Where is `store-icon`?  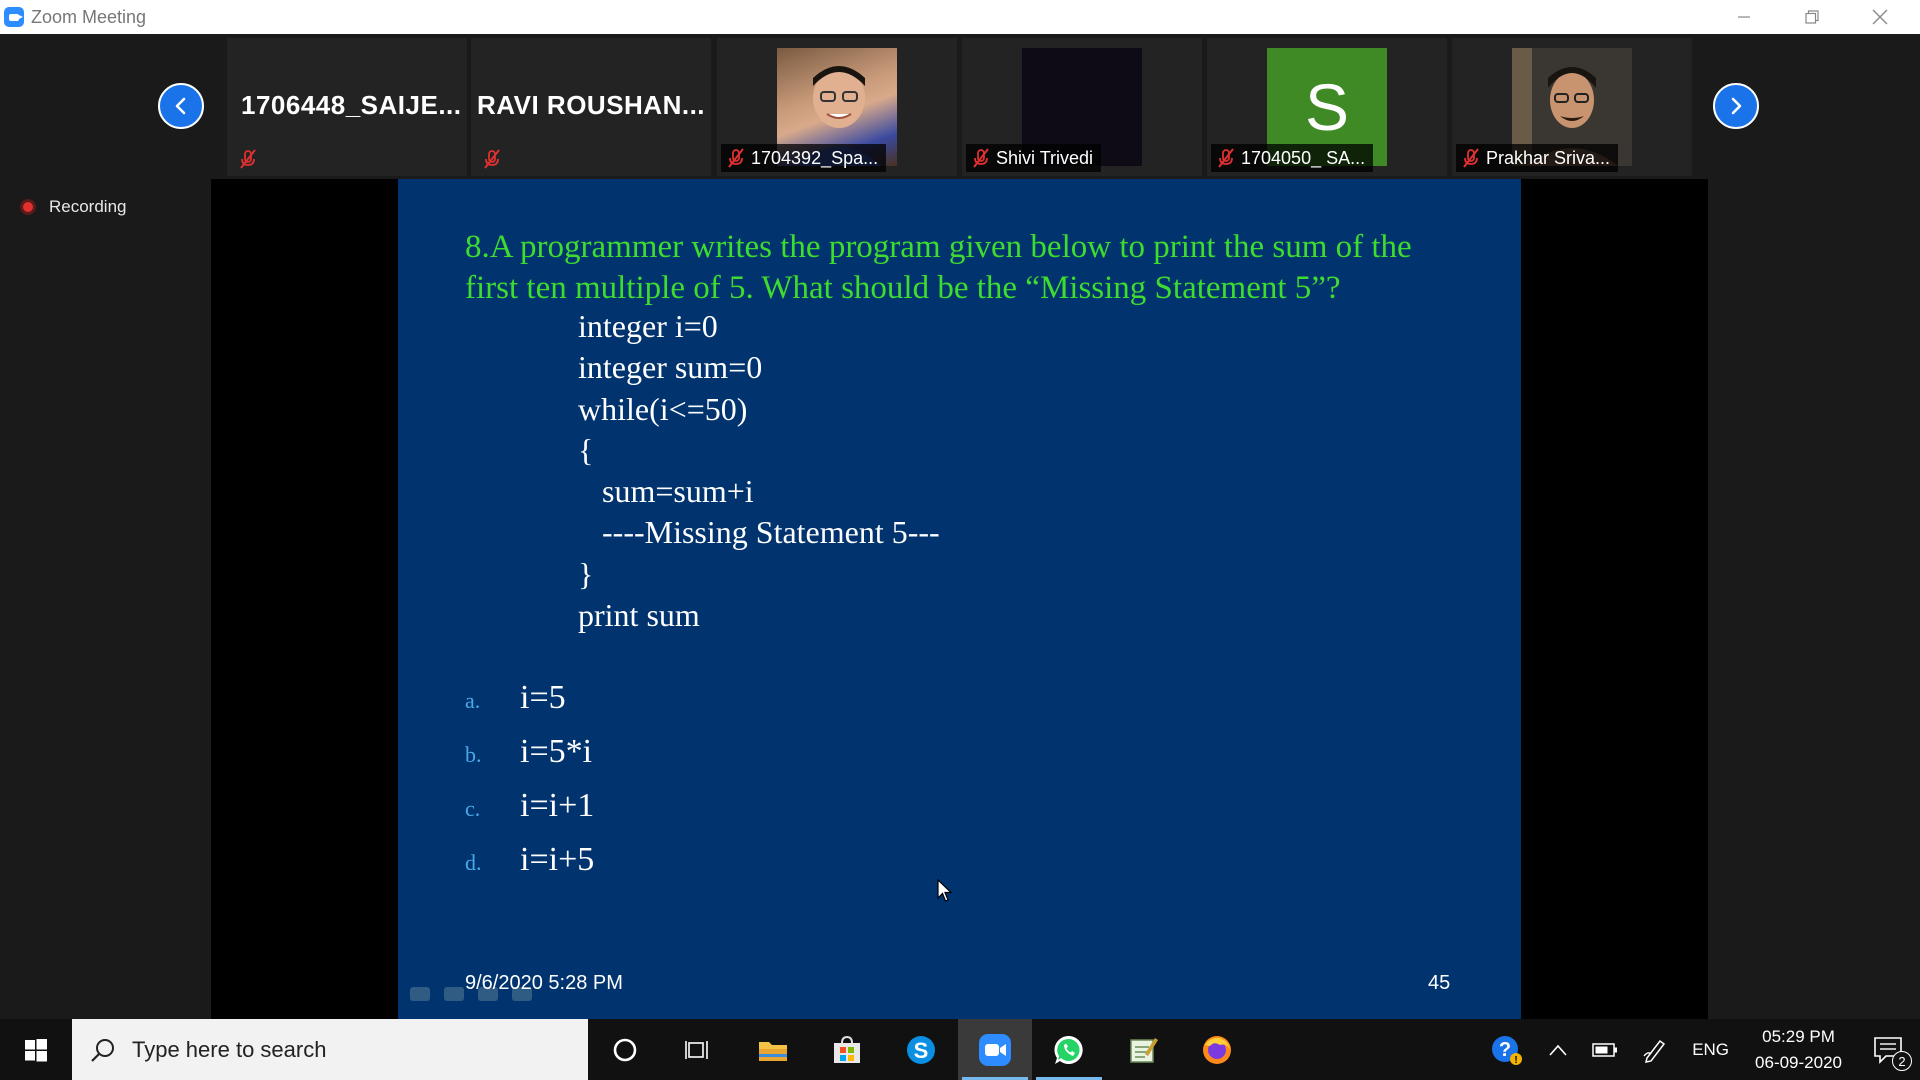
store-icon is located at coordinates (847, 1049).